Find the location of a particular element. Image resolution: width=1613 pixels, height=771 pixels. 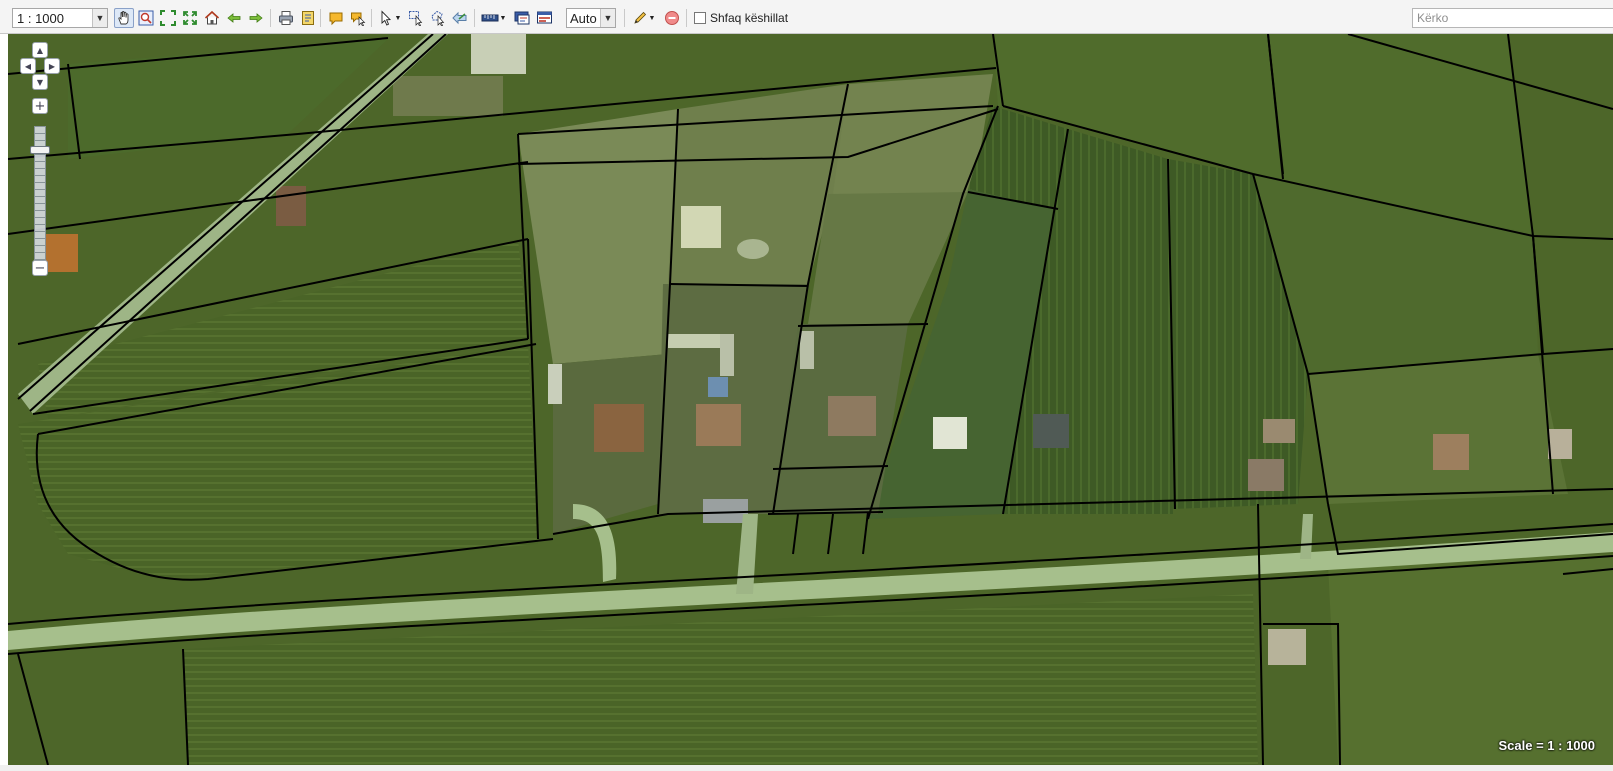

draw-dropdown: ▼ is located at coordinates (652, 18).